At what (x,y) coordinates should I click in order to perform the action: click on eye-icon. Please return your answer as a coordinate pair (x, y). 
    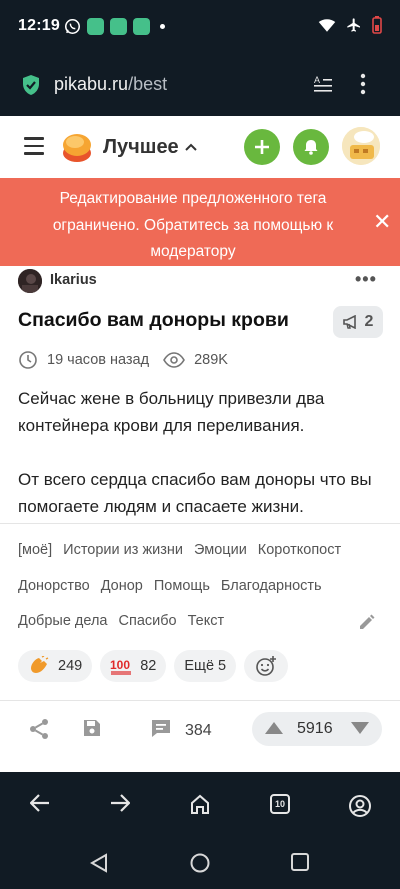
    Looking at the image, I should click on (174, 360).